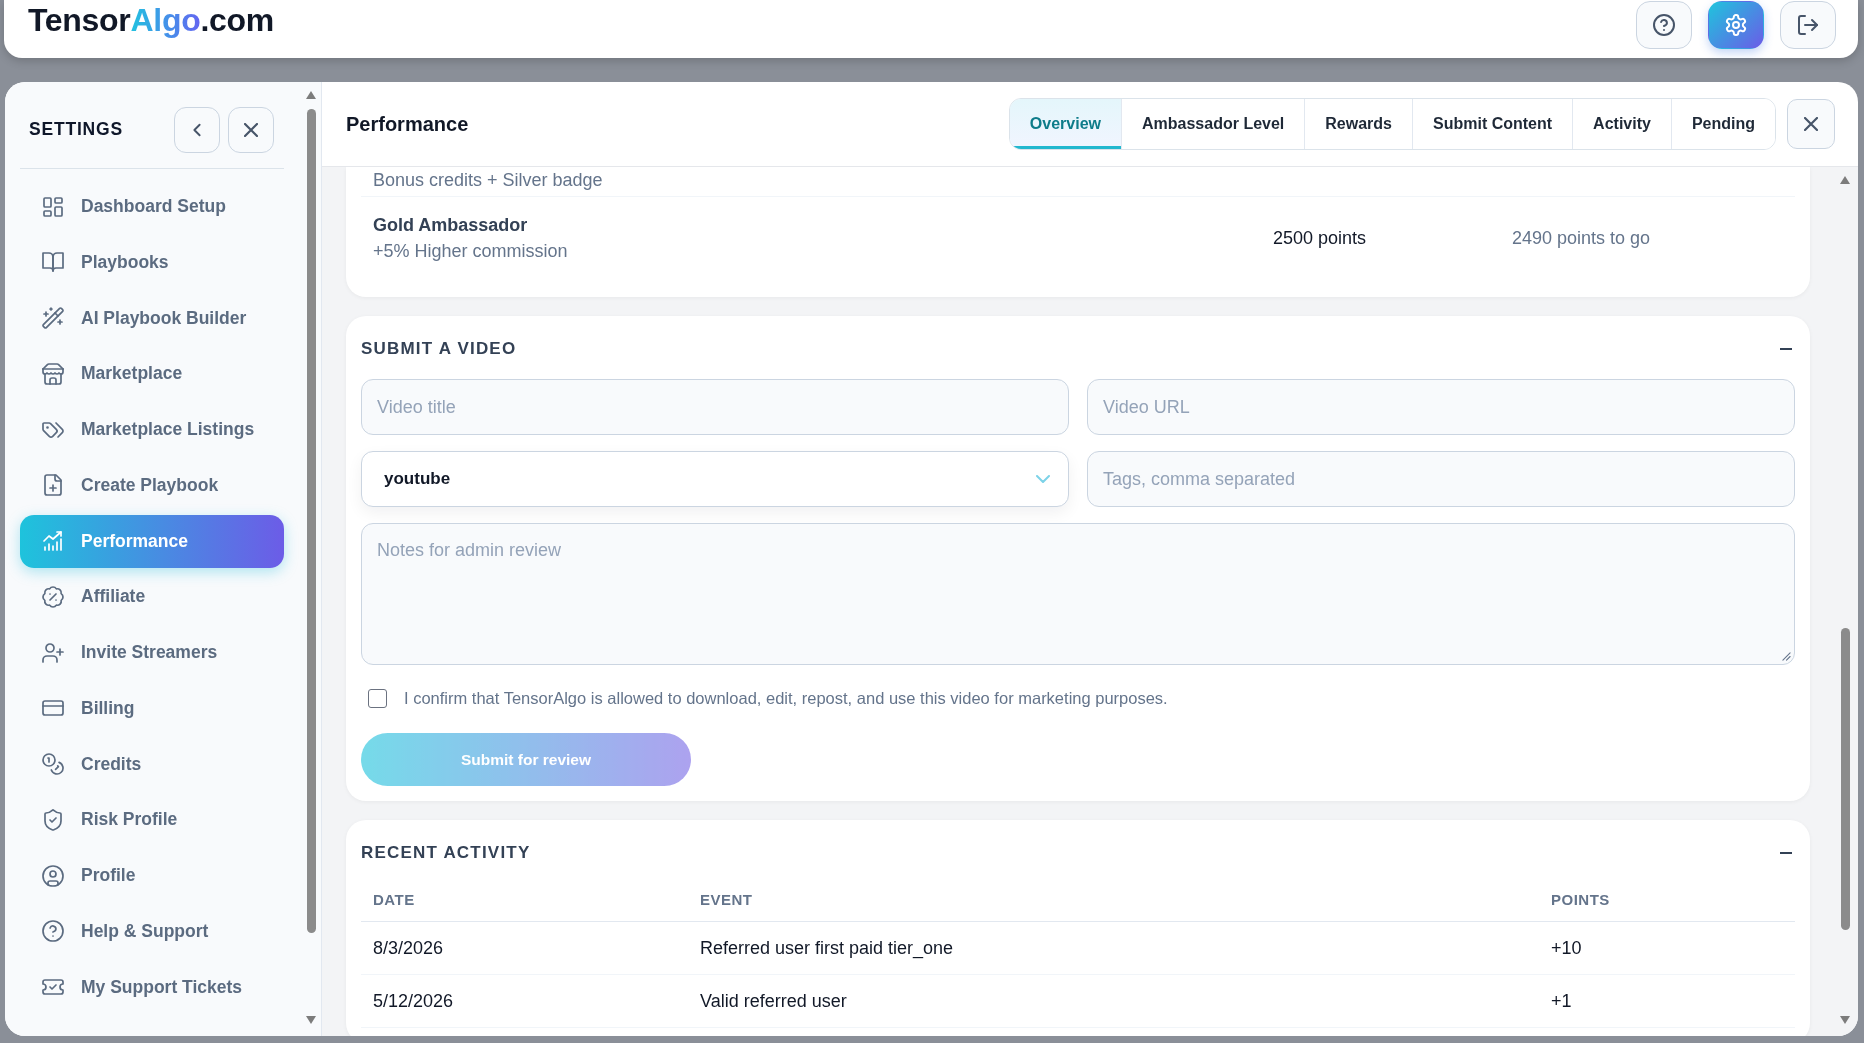 This screenshot has height=1043, width=1864. What do you see at coordinates (1722, 124) in the screenshot?
I see `tab: Pending` at bounding box center [1722, 124].